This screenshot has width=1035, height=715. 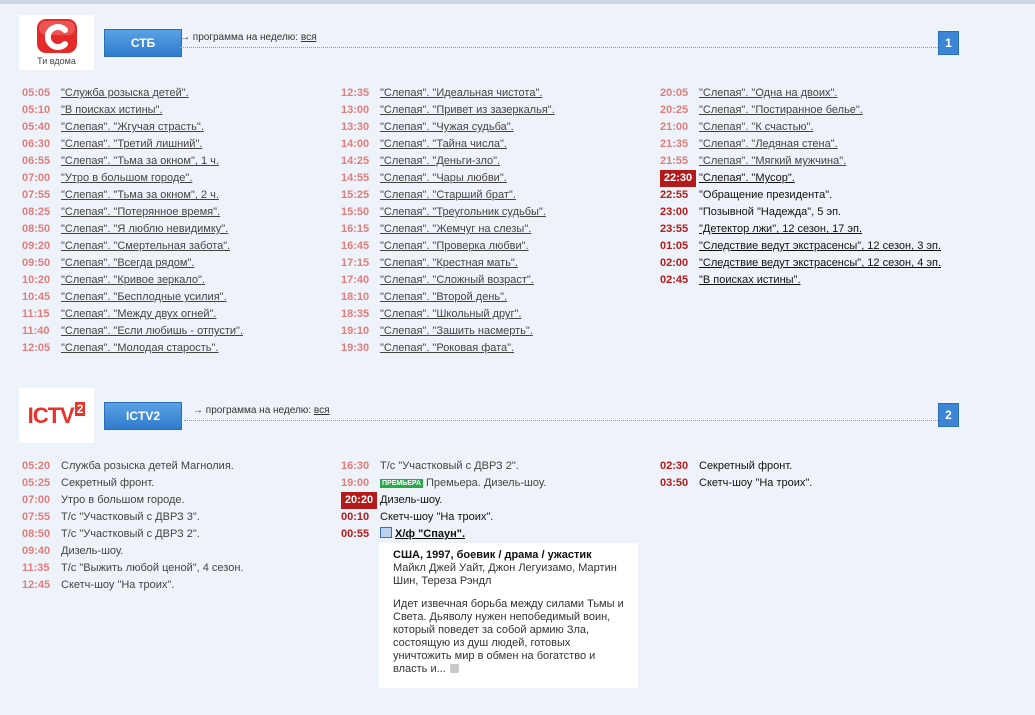 I want to click on program-row: 12:05 "Слепая". "Молодая старость"., so click(x=132, y=348).